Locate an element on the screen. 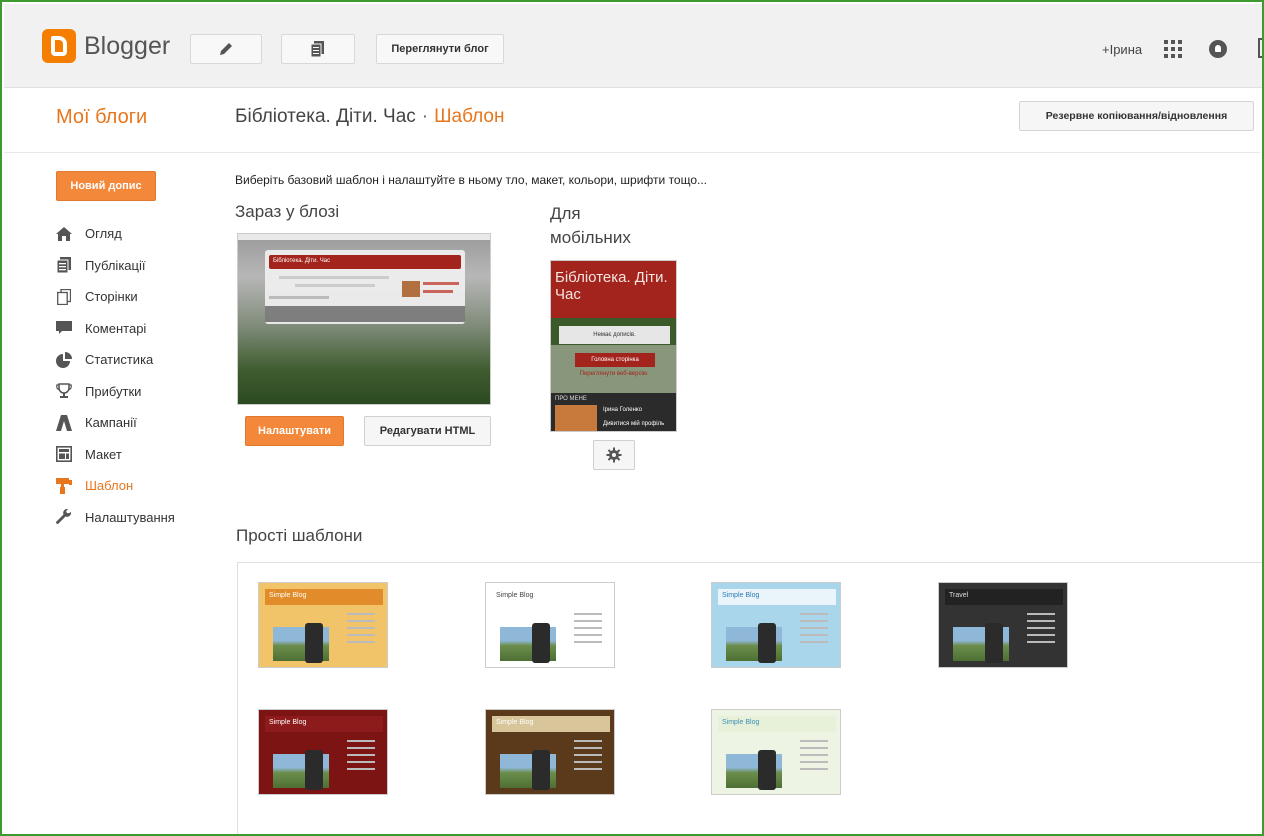  sidebar-item-pages: Сторінки is located at coordinates (115, 297).